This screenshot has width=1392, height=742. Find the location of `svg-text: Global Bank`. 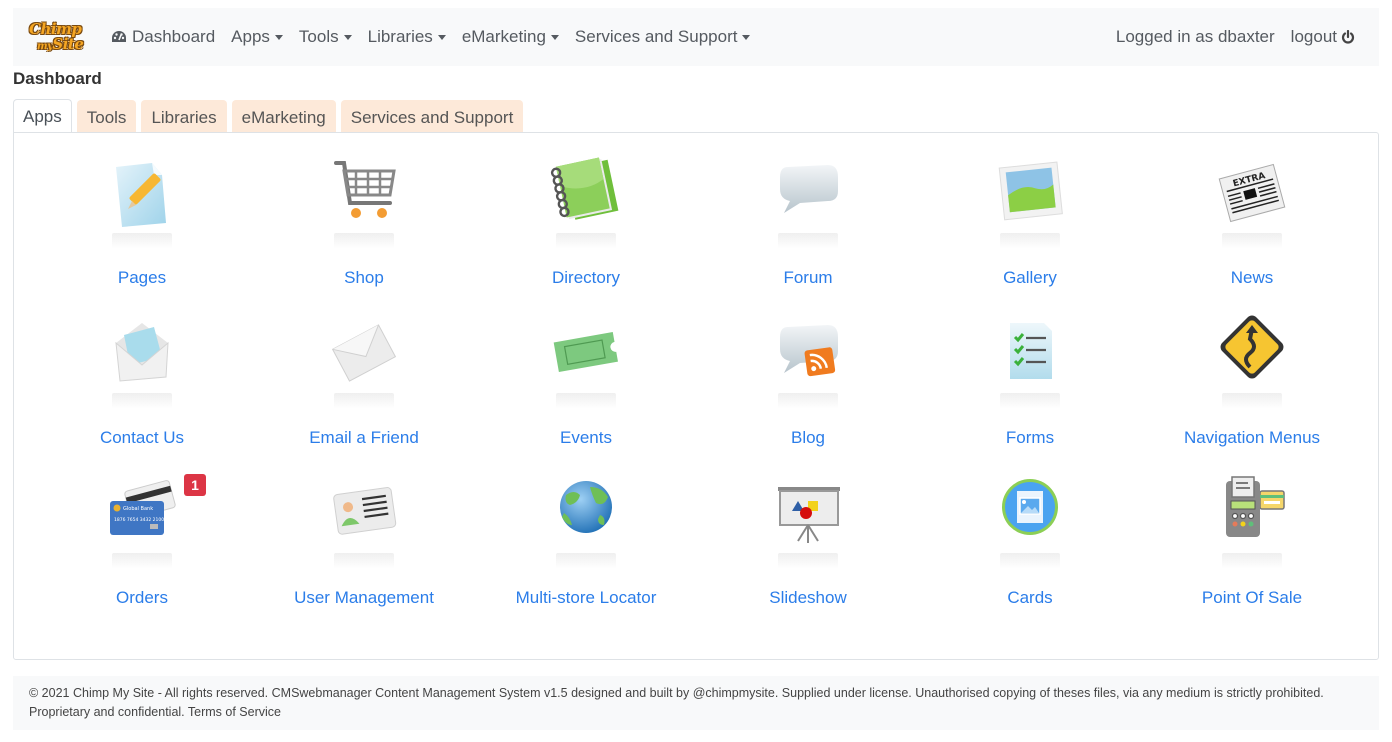

svg-text: Global Bank is located at coordinates (138, 509).